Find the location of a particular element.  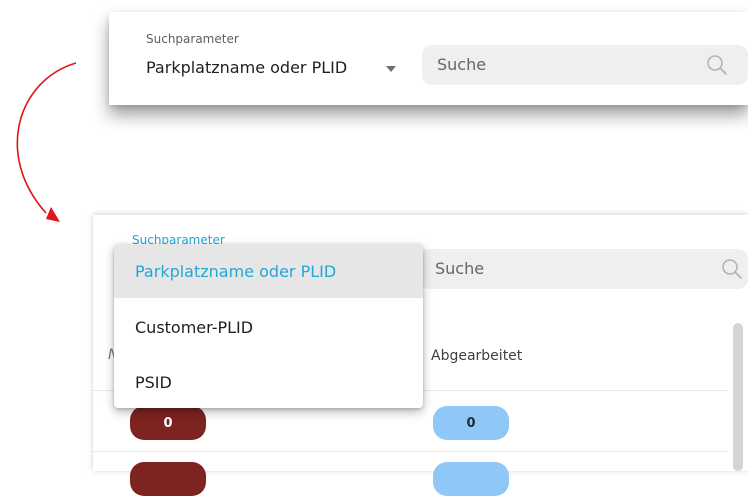

open-count-badge is located at coordinates (168, 479).